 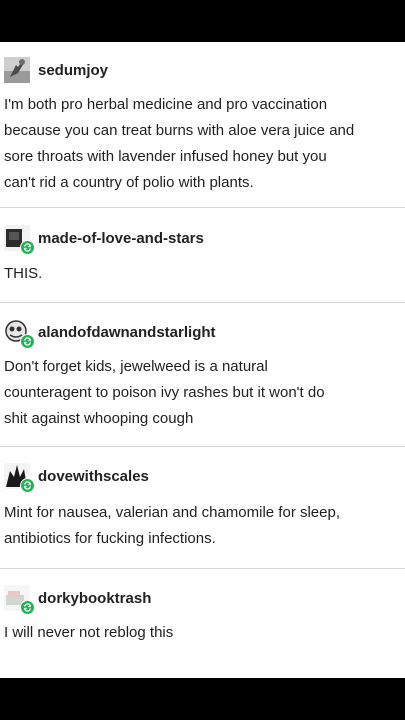 What do you see at coordinates (94, 598) in the screenshot?
I see `username: dorkybooktrash` at bounding box center [94, 598].